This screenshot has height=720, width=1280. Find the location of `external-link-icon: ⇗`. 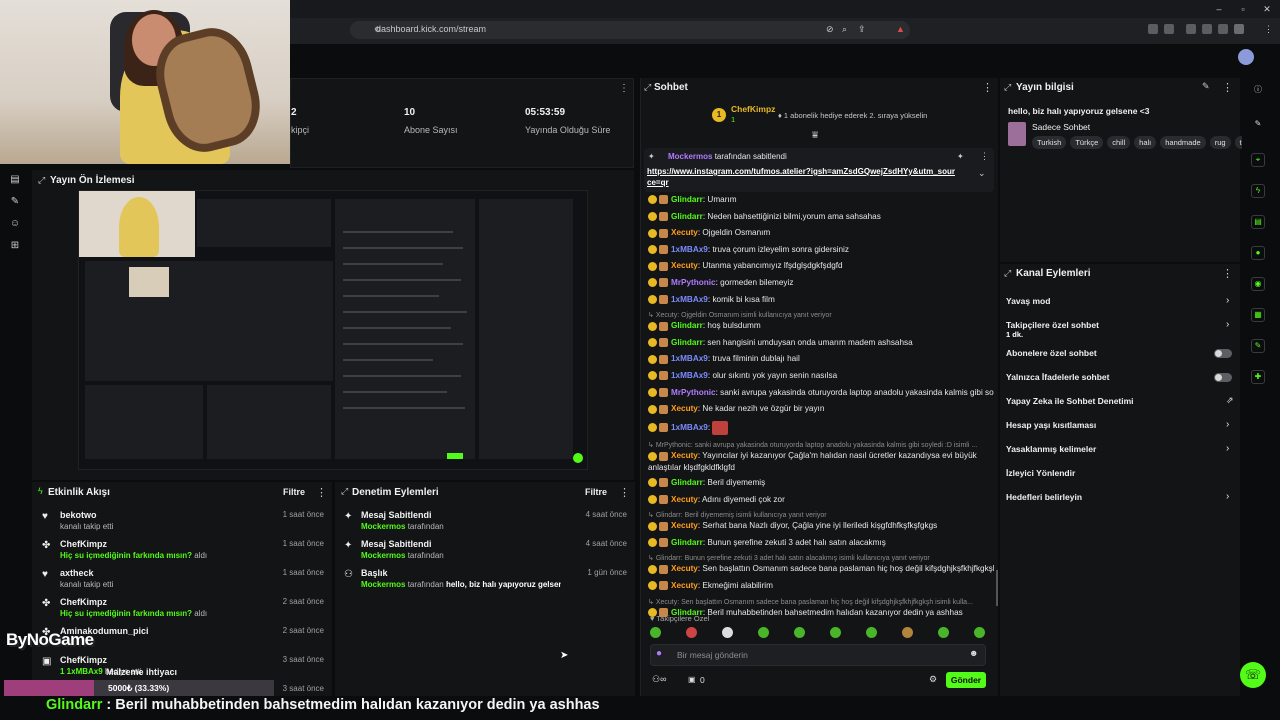

external-link-icon: ⇗ is located at coordinates (1230, 400).